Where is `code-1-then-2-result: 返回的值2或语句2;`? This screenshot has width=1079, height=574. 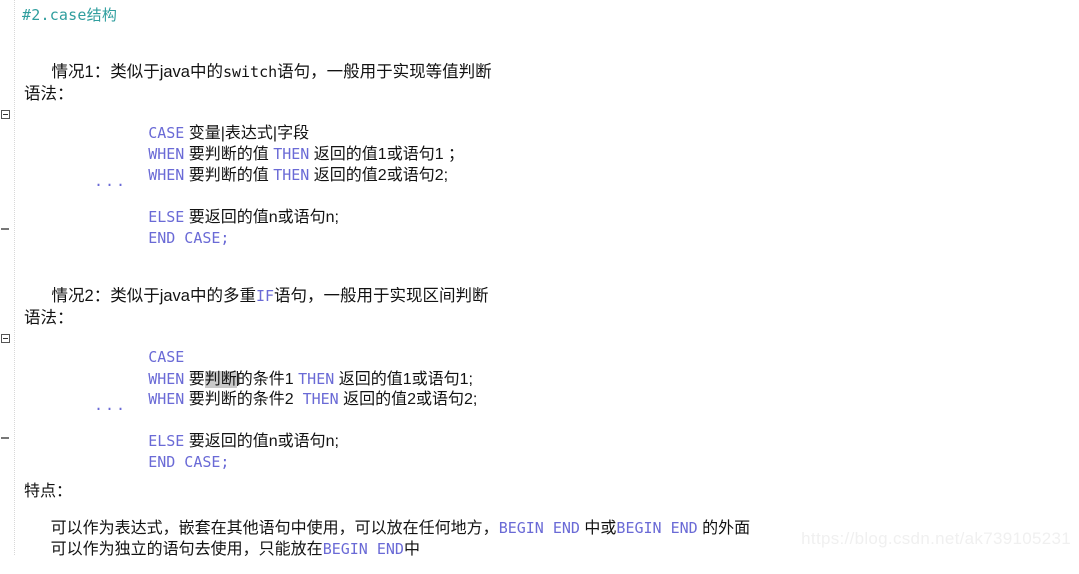
code-1-then-2-result: 返回的值2或语句2; is located at coordinates (379, 175).